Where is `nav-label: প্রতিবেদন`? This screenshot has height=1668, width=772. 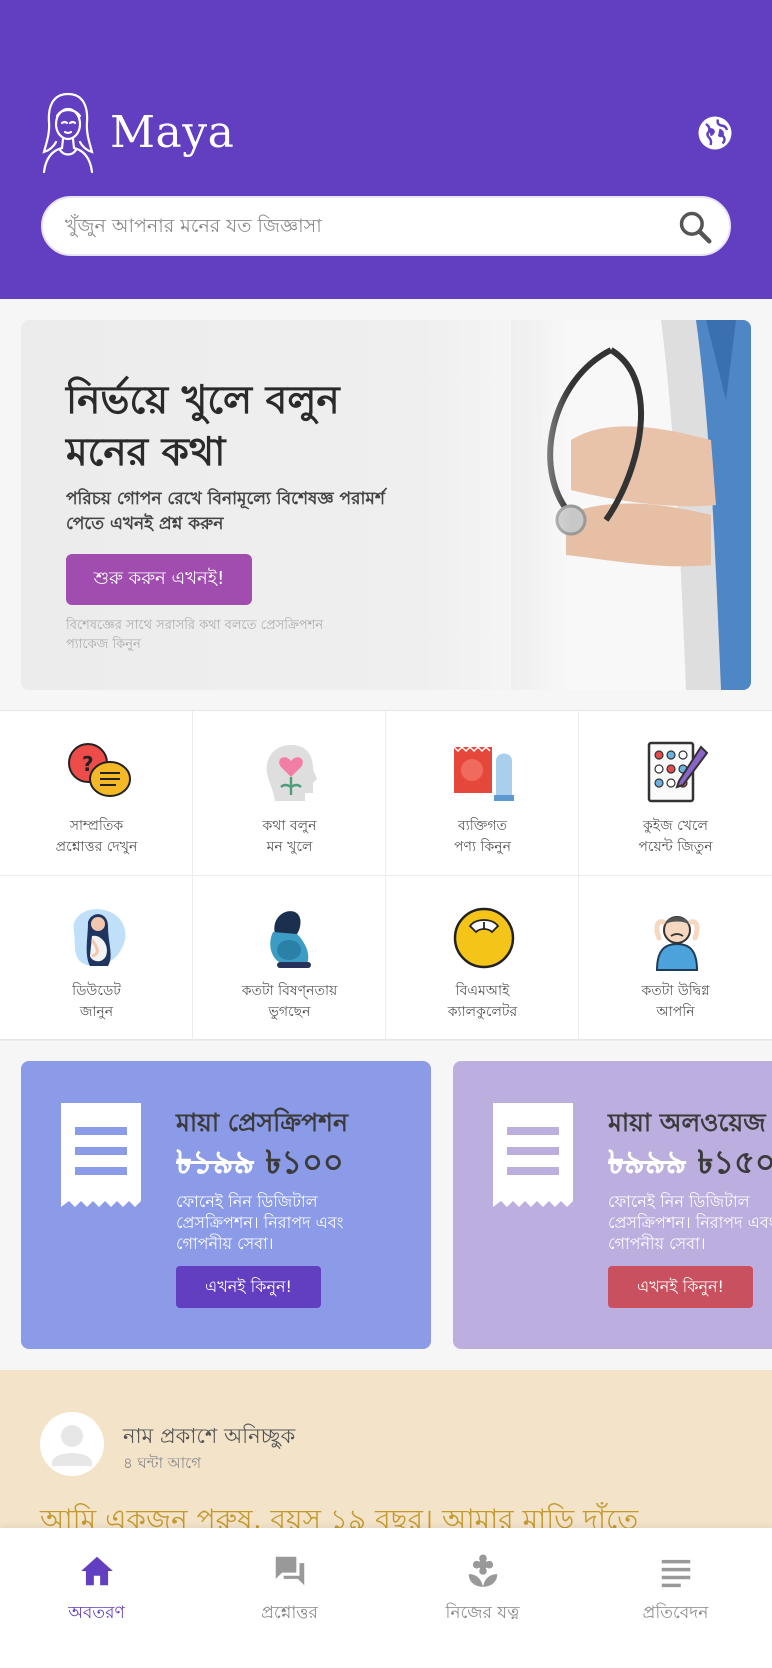 nav-label: প্রতিবেদন is located at coordinates (675, 1613).